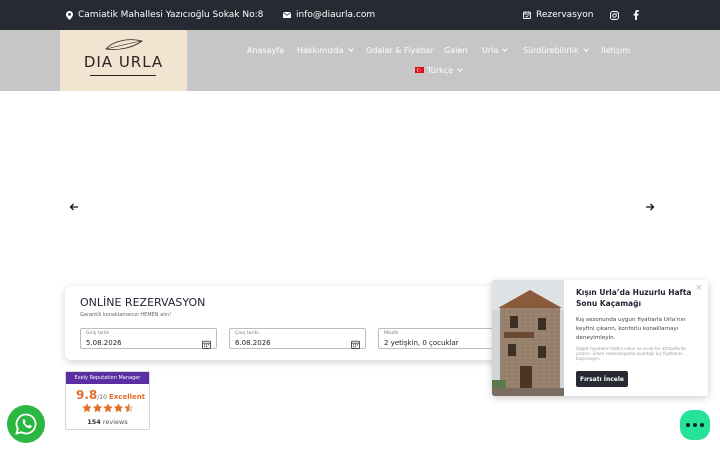 The image size is (720, 450). I want to click on email-link: info@diaurla.com, so click(335, 15).